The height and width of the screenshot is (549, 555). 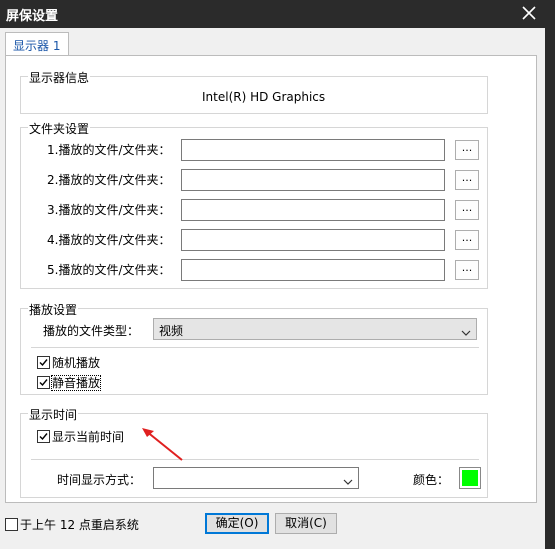 What do you see at coordinates (109, 150) in the screenshot?
I see `folder-row-1-label: 1.播放的文件/文件夹：` at bounding box center [109, 150].